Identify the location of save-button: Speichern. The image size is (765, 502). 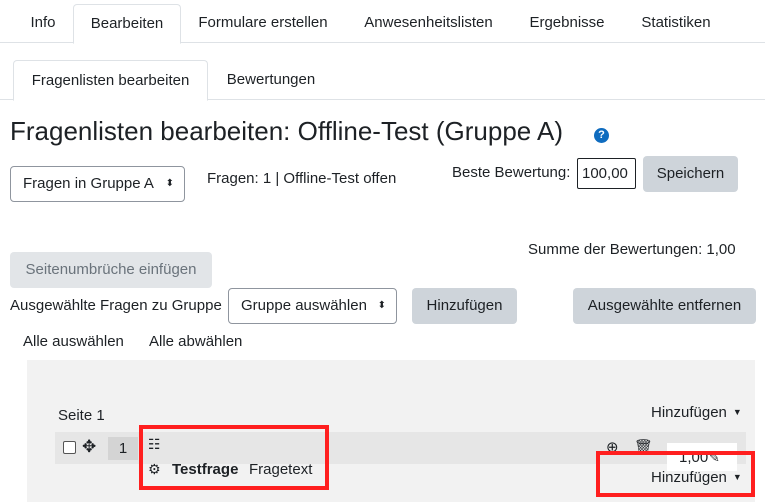
(690, 174).